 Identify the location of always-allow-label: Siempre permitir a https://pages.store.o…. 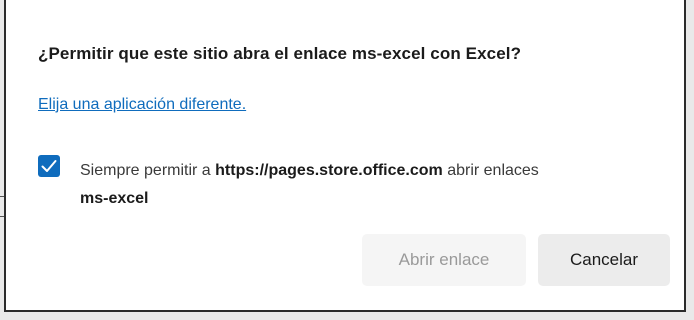
(375, 185).